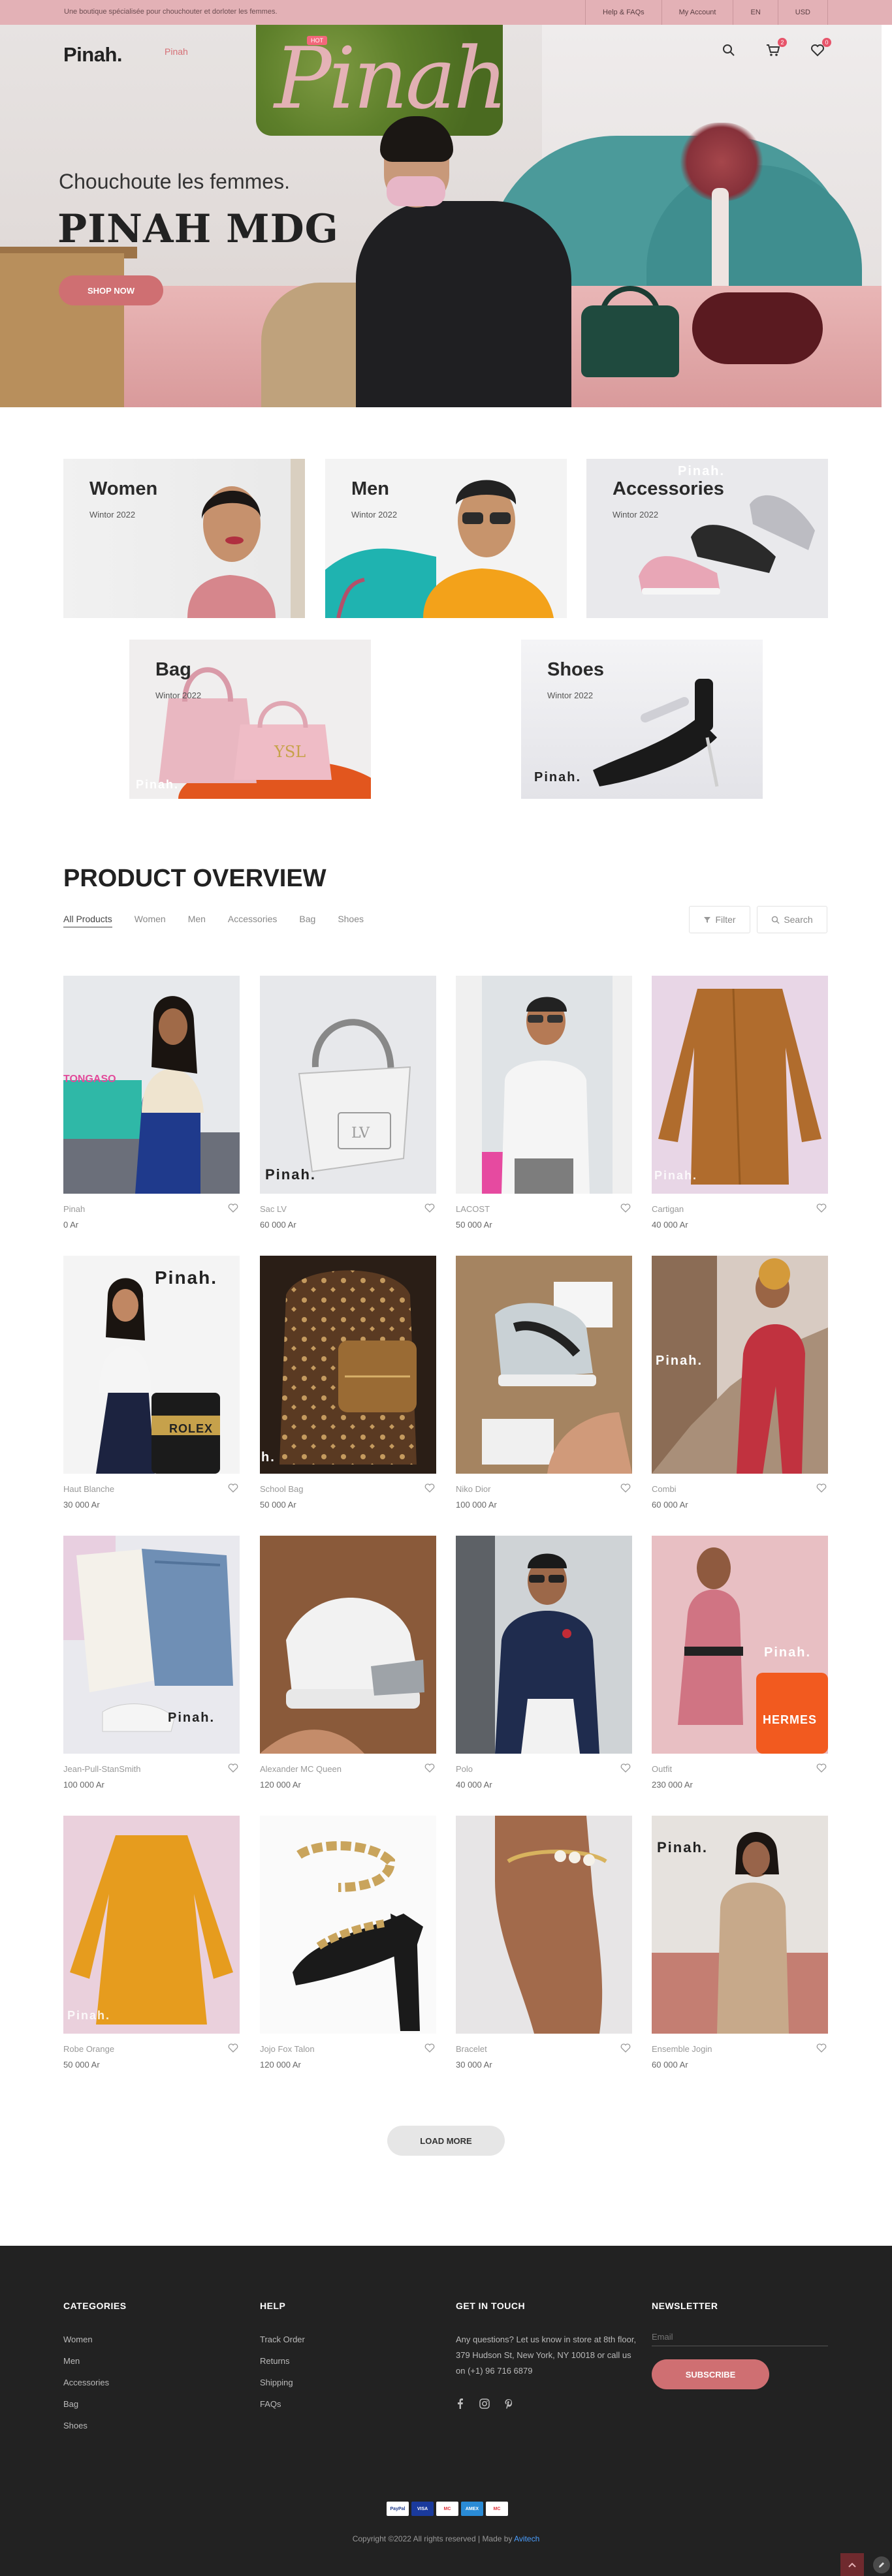 The image size is (892, 2576). What do you see at coordinates (351, 921) in the screenshot?
I see `filter-shoes: Shoes` at bounding box center [351, 921].